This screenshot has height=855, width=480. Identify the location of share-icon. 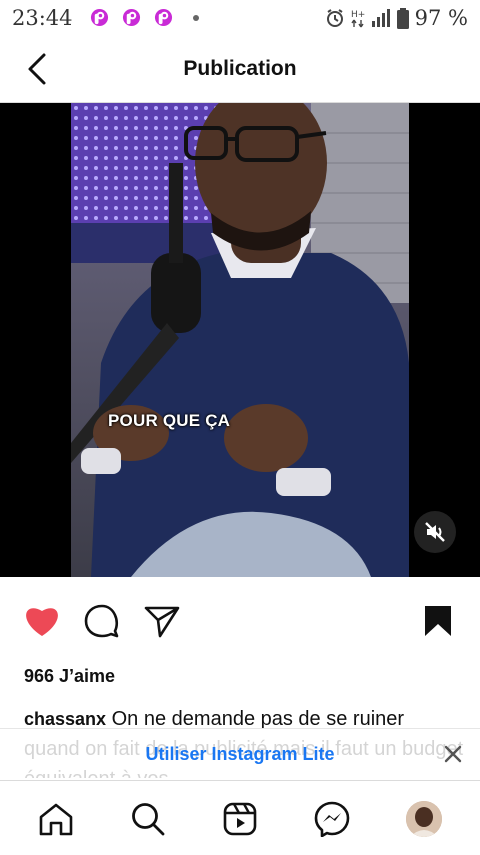
(162, 622).